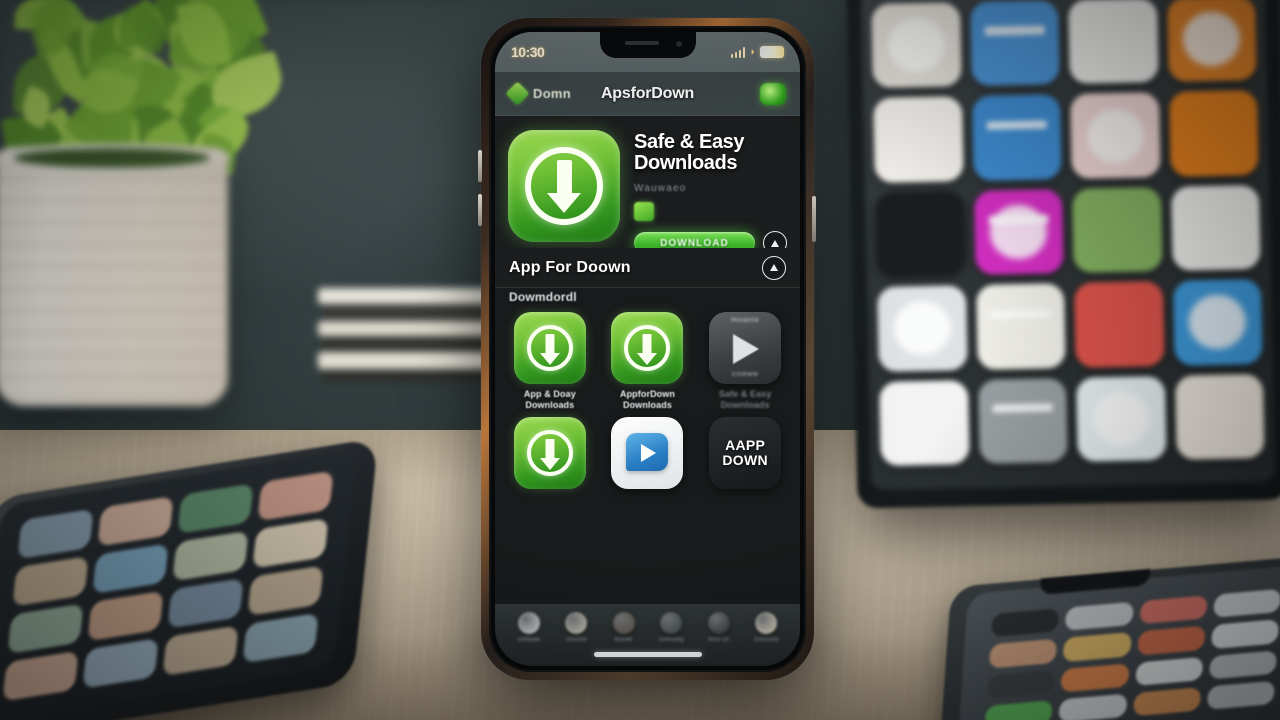  Describe the element at coordinates (647, 399) in the screenshot. I see `app-label: AppforDown Downloads` at that location.